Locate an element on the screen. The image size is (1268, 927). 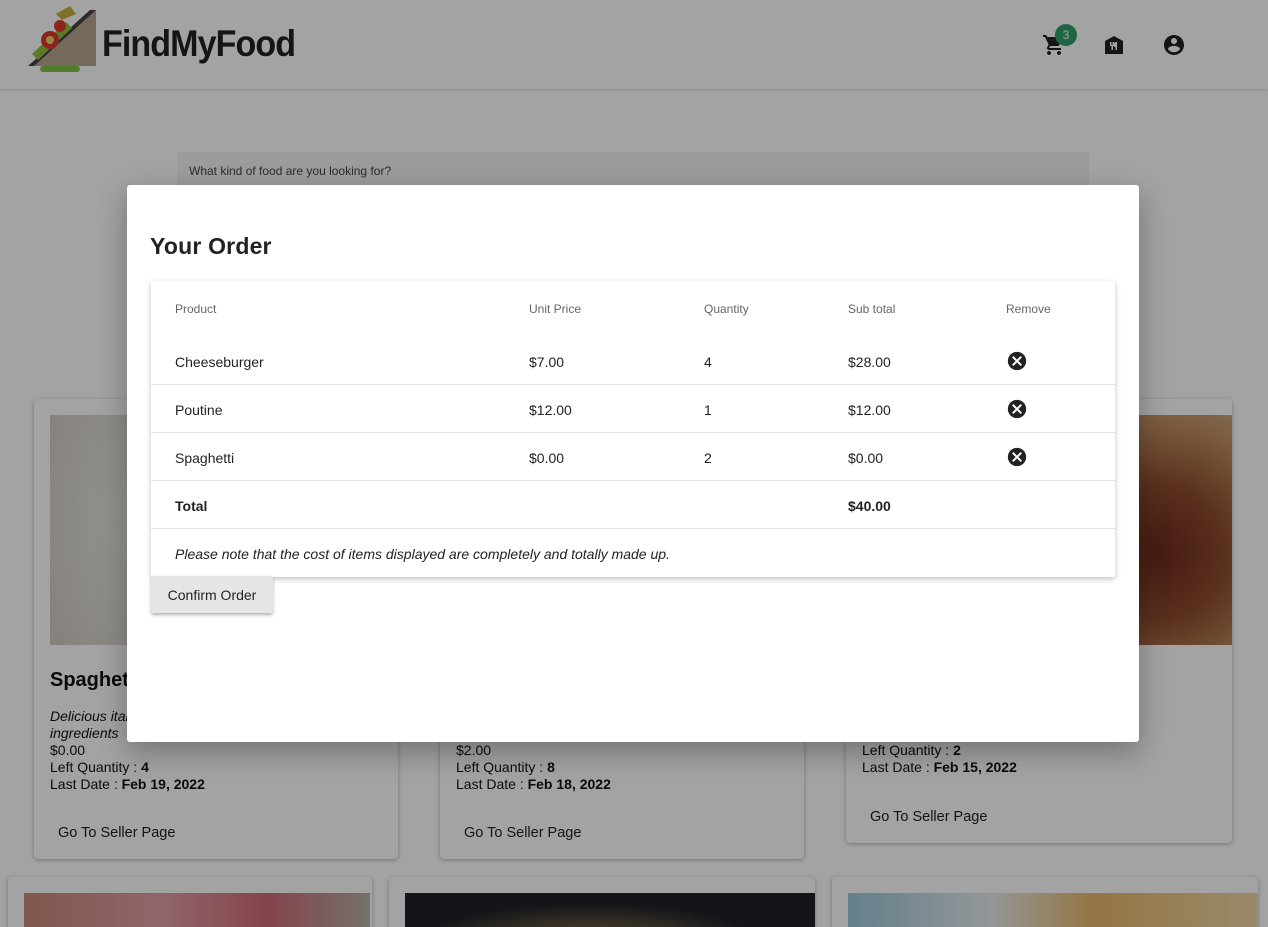
column-header-product: Product is located at coordinates (196, 309).